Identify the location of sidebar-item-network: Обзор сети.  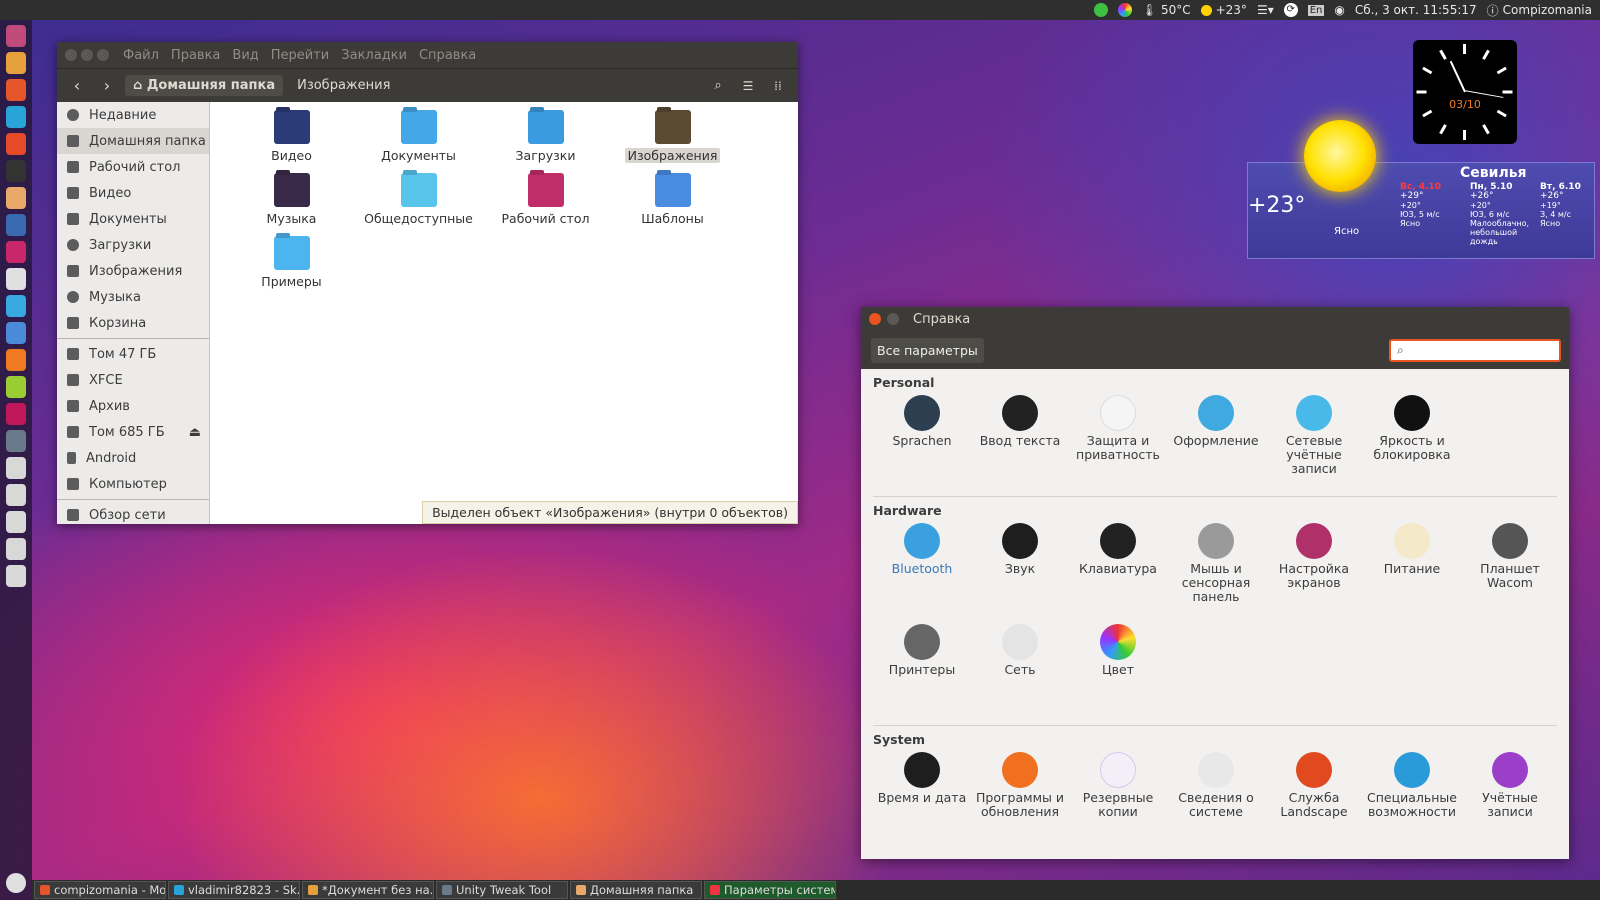
(133, 513).